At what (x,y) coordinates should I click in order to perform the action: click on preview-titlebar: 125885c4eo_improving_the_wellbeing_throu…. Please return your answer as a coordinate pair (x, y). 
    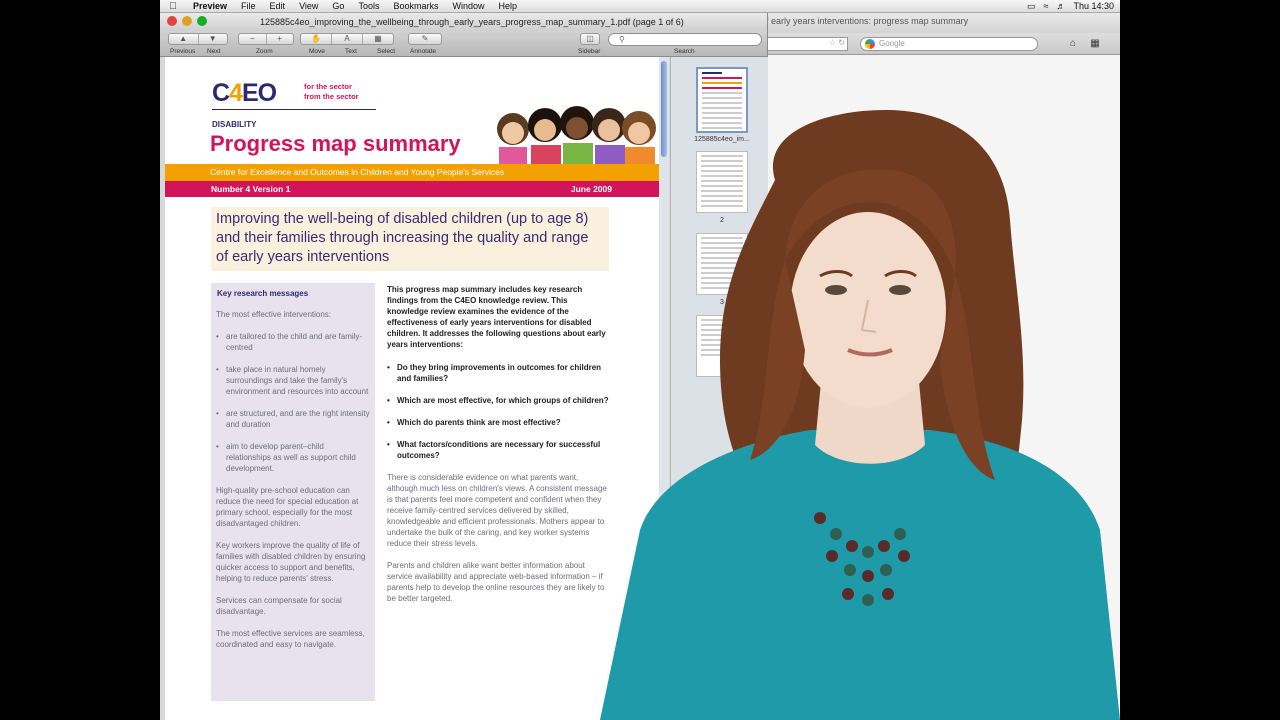
    Looking at the image, I should click on (463, 22).